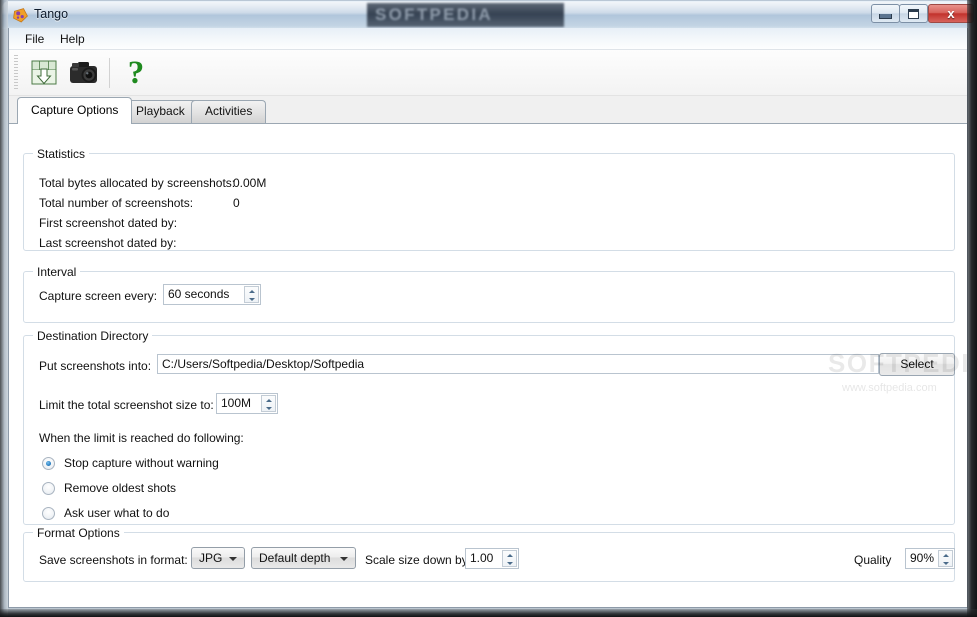 The image size is (977, 617). Describe the element at coordinates (141, 463) in the screenshot. I see `radio-stop-capture-label: Stop capture without warning` at that location.